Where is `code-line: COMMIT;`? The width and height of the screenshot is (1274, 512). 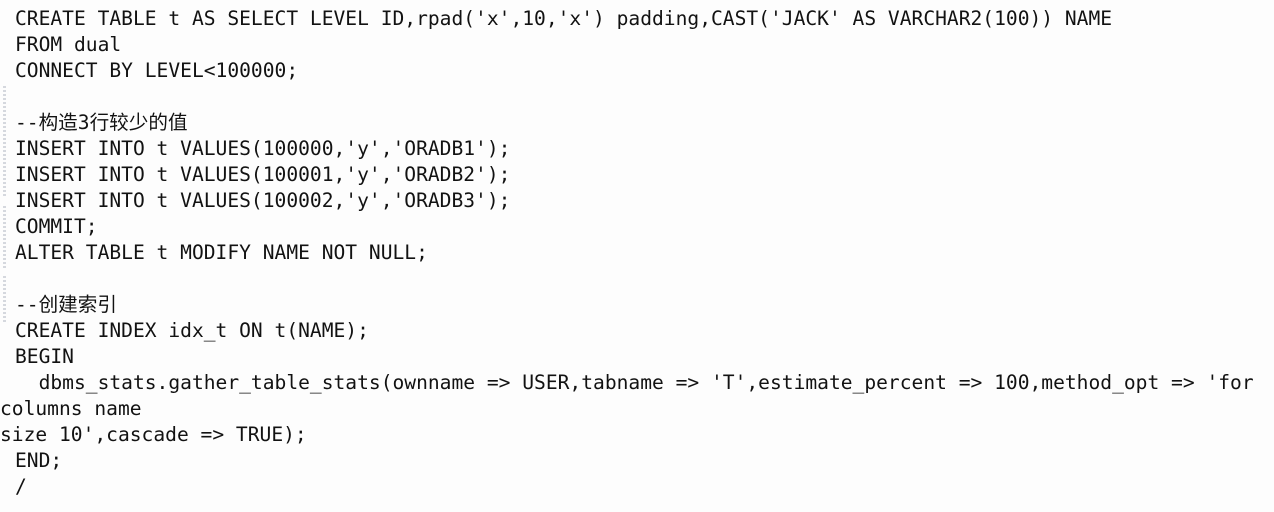 code-line: COMMIT; is located at coordinates (56, 226).